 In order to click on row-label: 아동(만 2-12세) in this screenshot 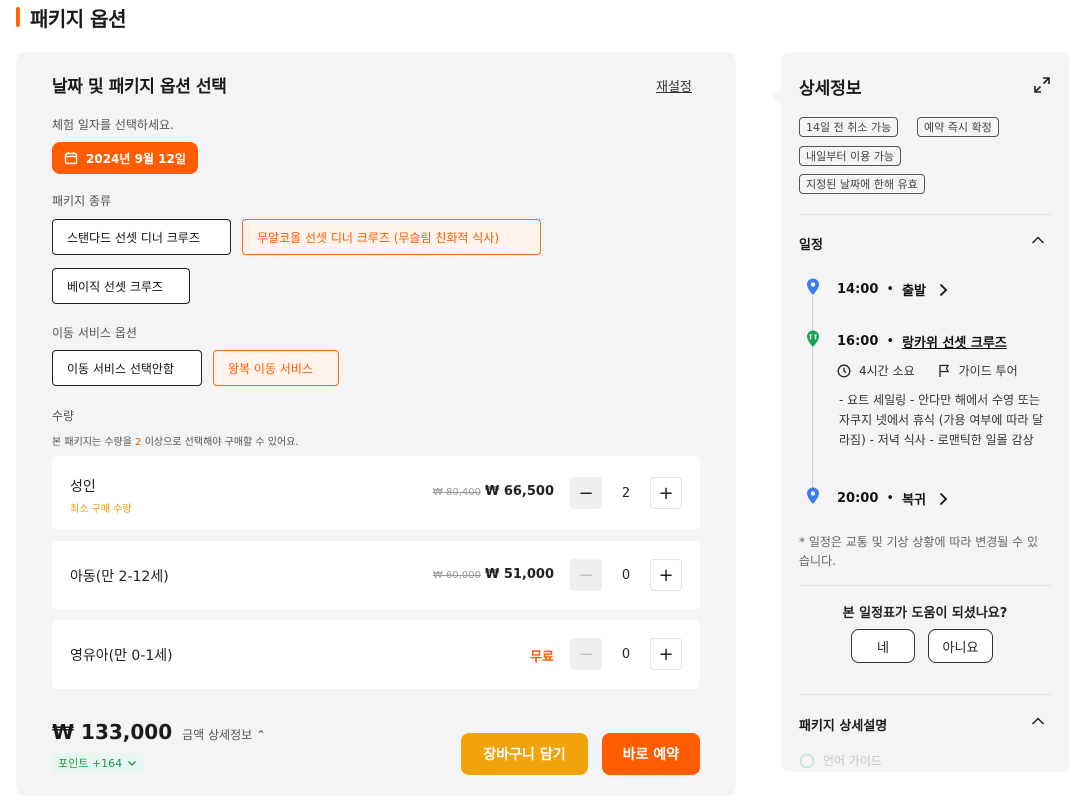, I will do `click(119, 577)`.